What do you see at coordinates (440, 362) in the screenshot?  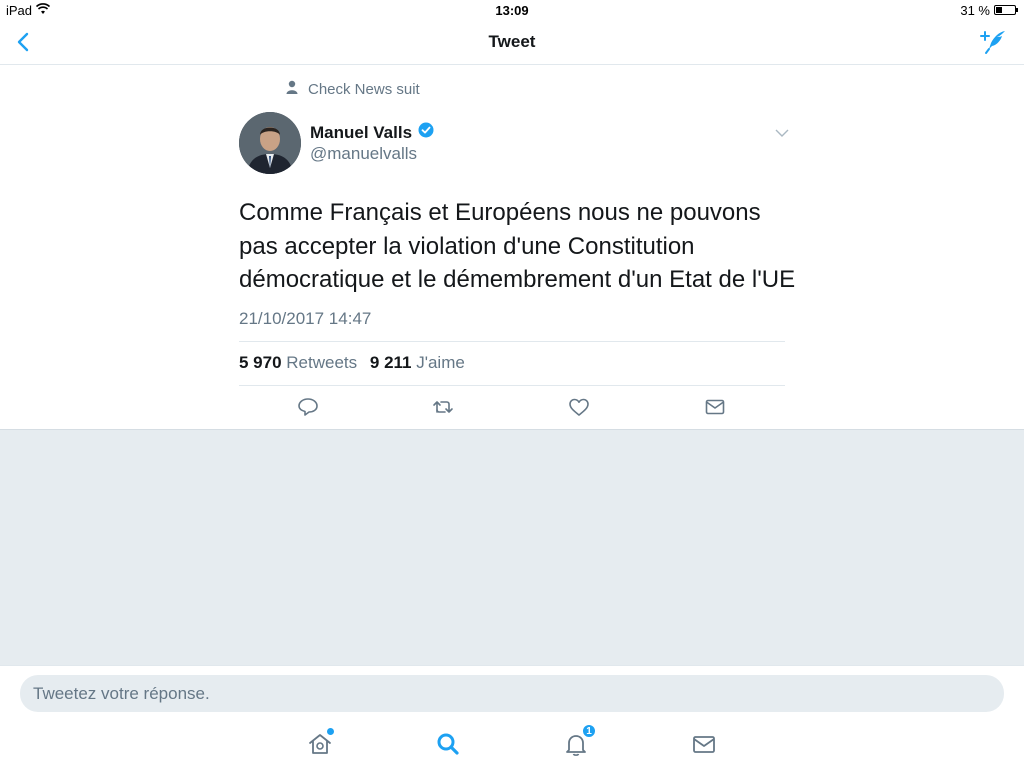 I see `likes-label: J'aime` at bounding box center [440, 362].